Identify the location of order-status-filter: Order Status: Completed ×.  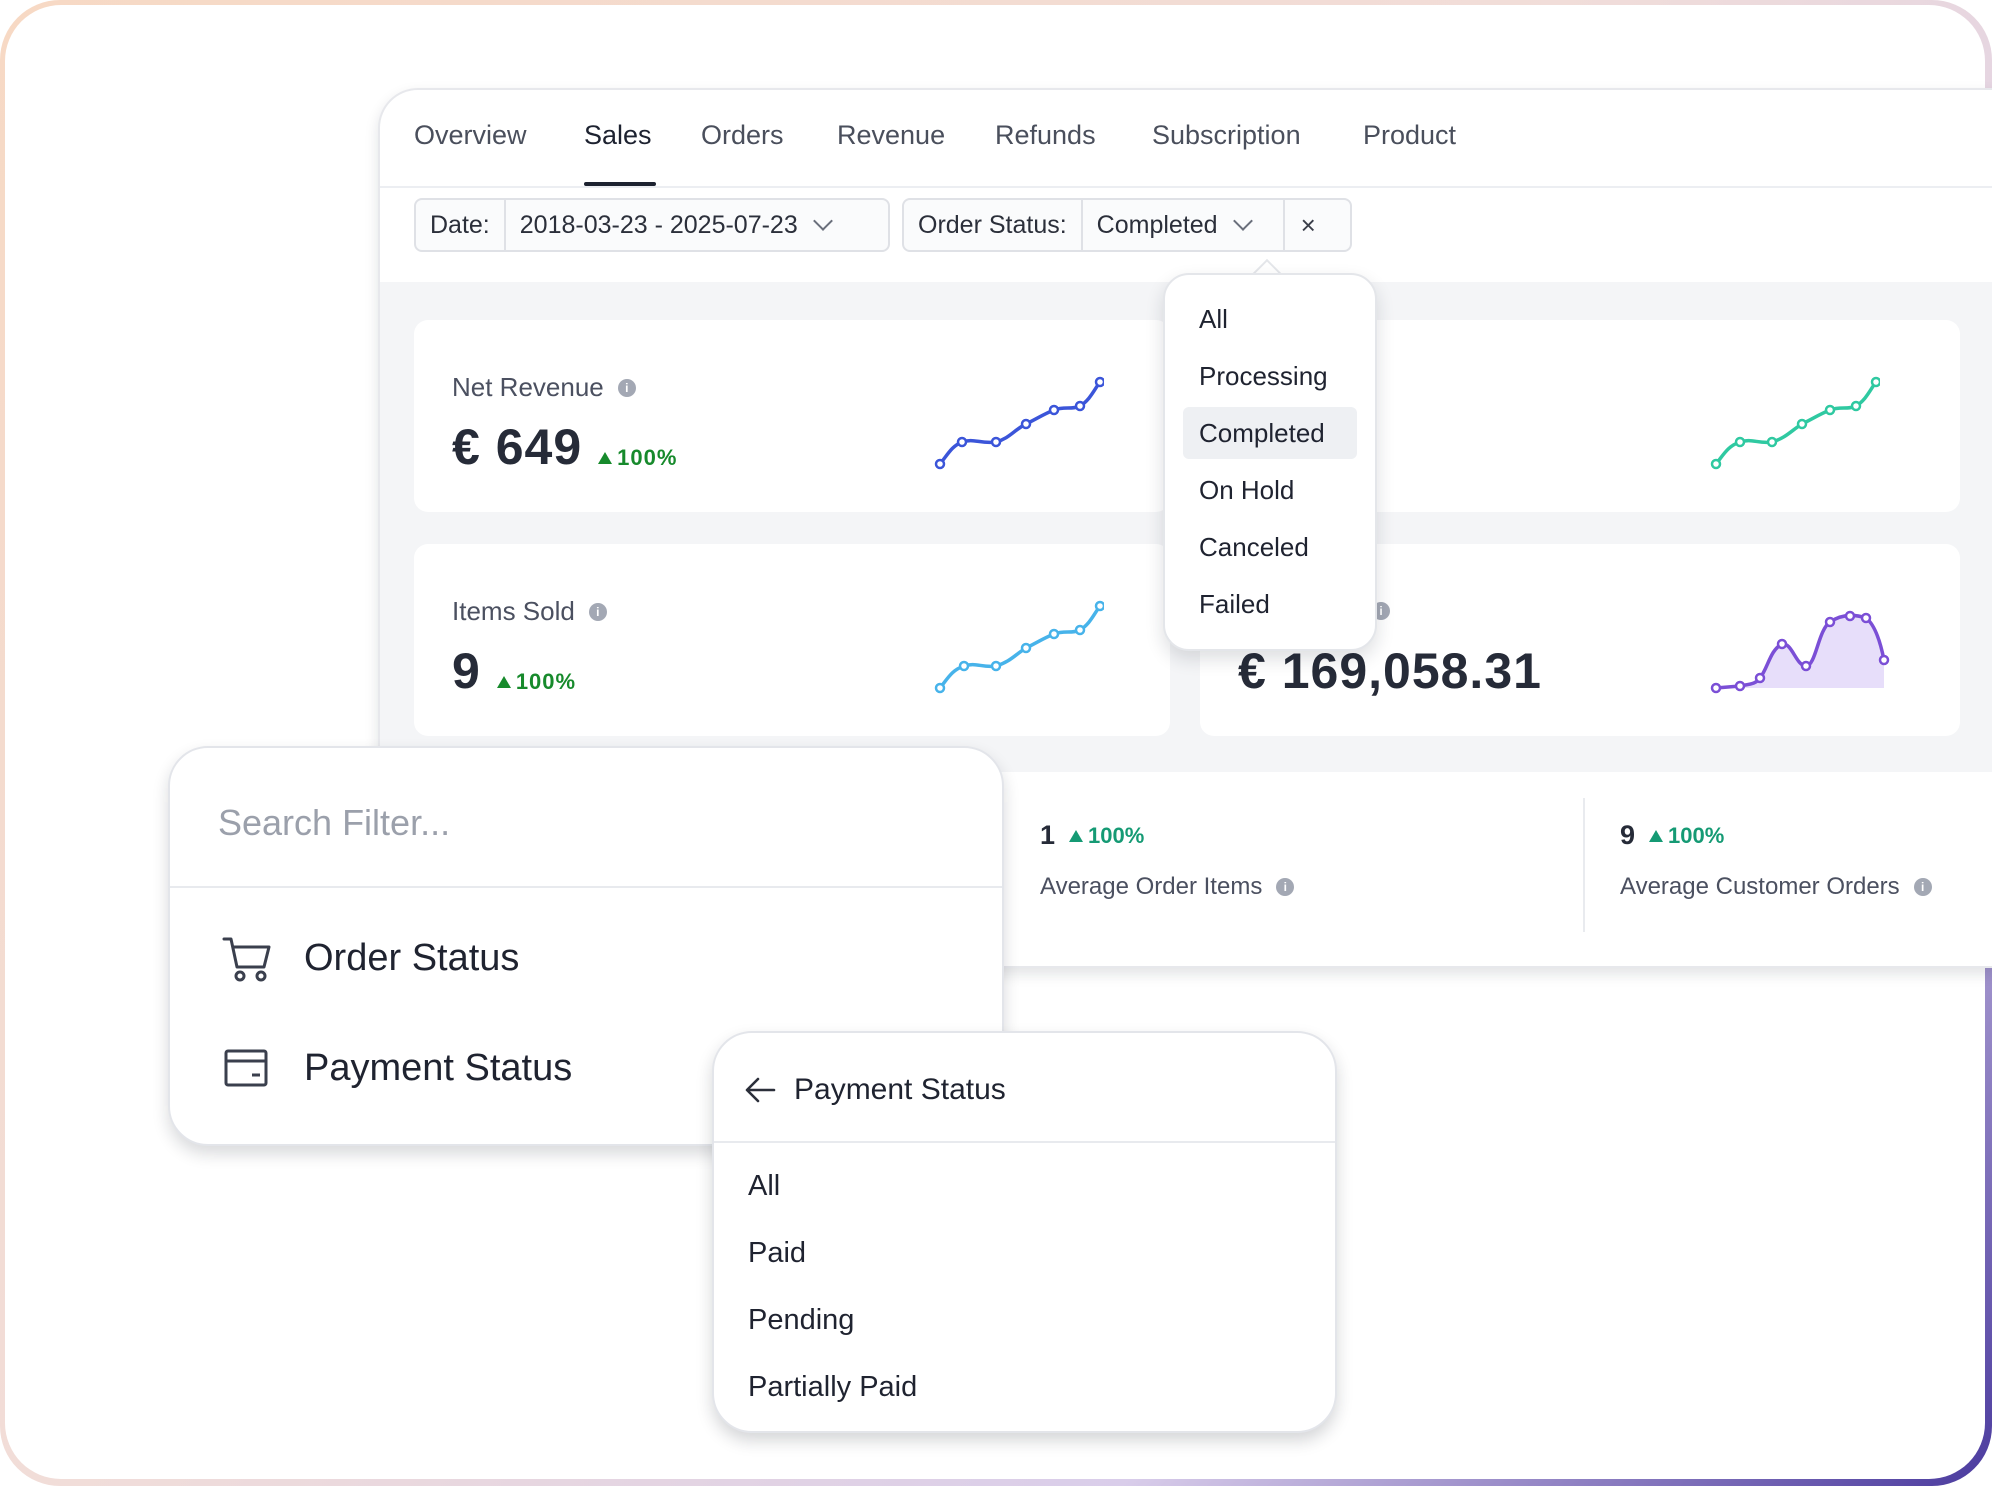
(1127, 225).